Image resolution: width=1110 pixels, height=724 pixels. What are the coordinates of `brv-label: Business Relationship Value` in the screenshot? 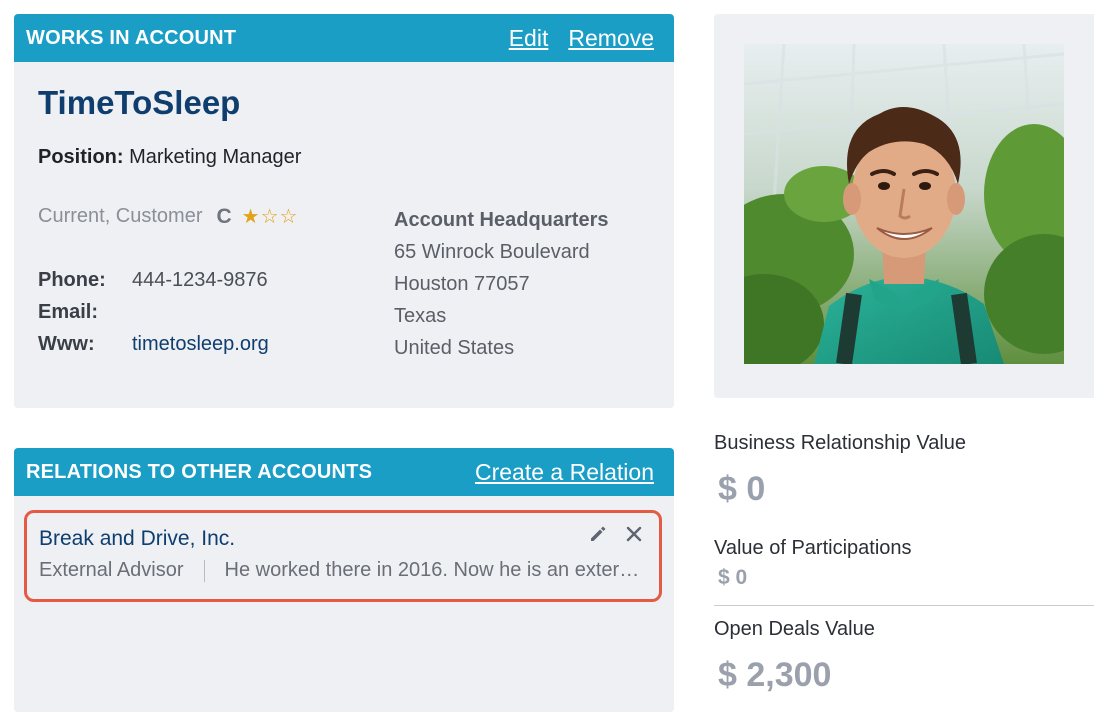 It's located at (840, 443).